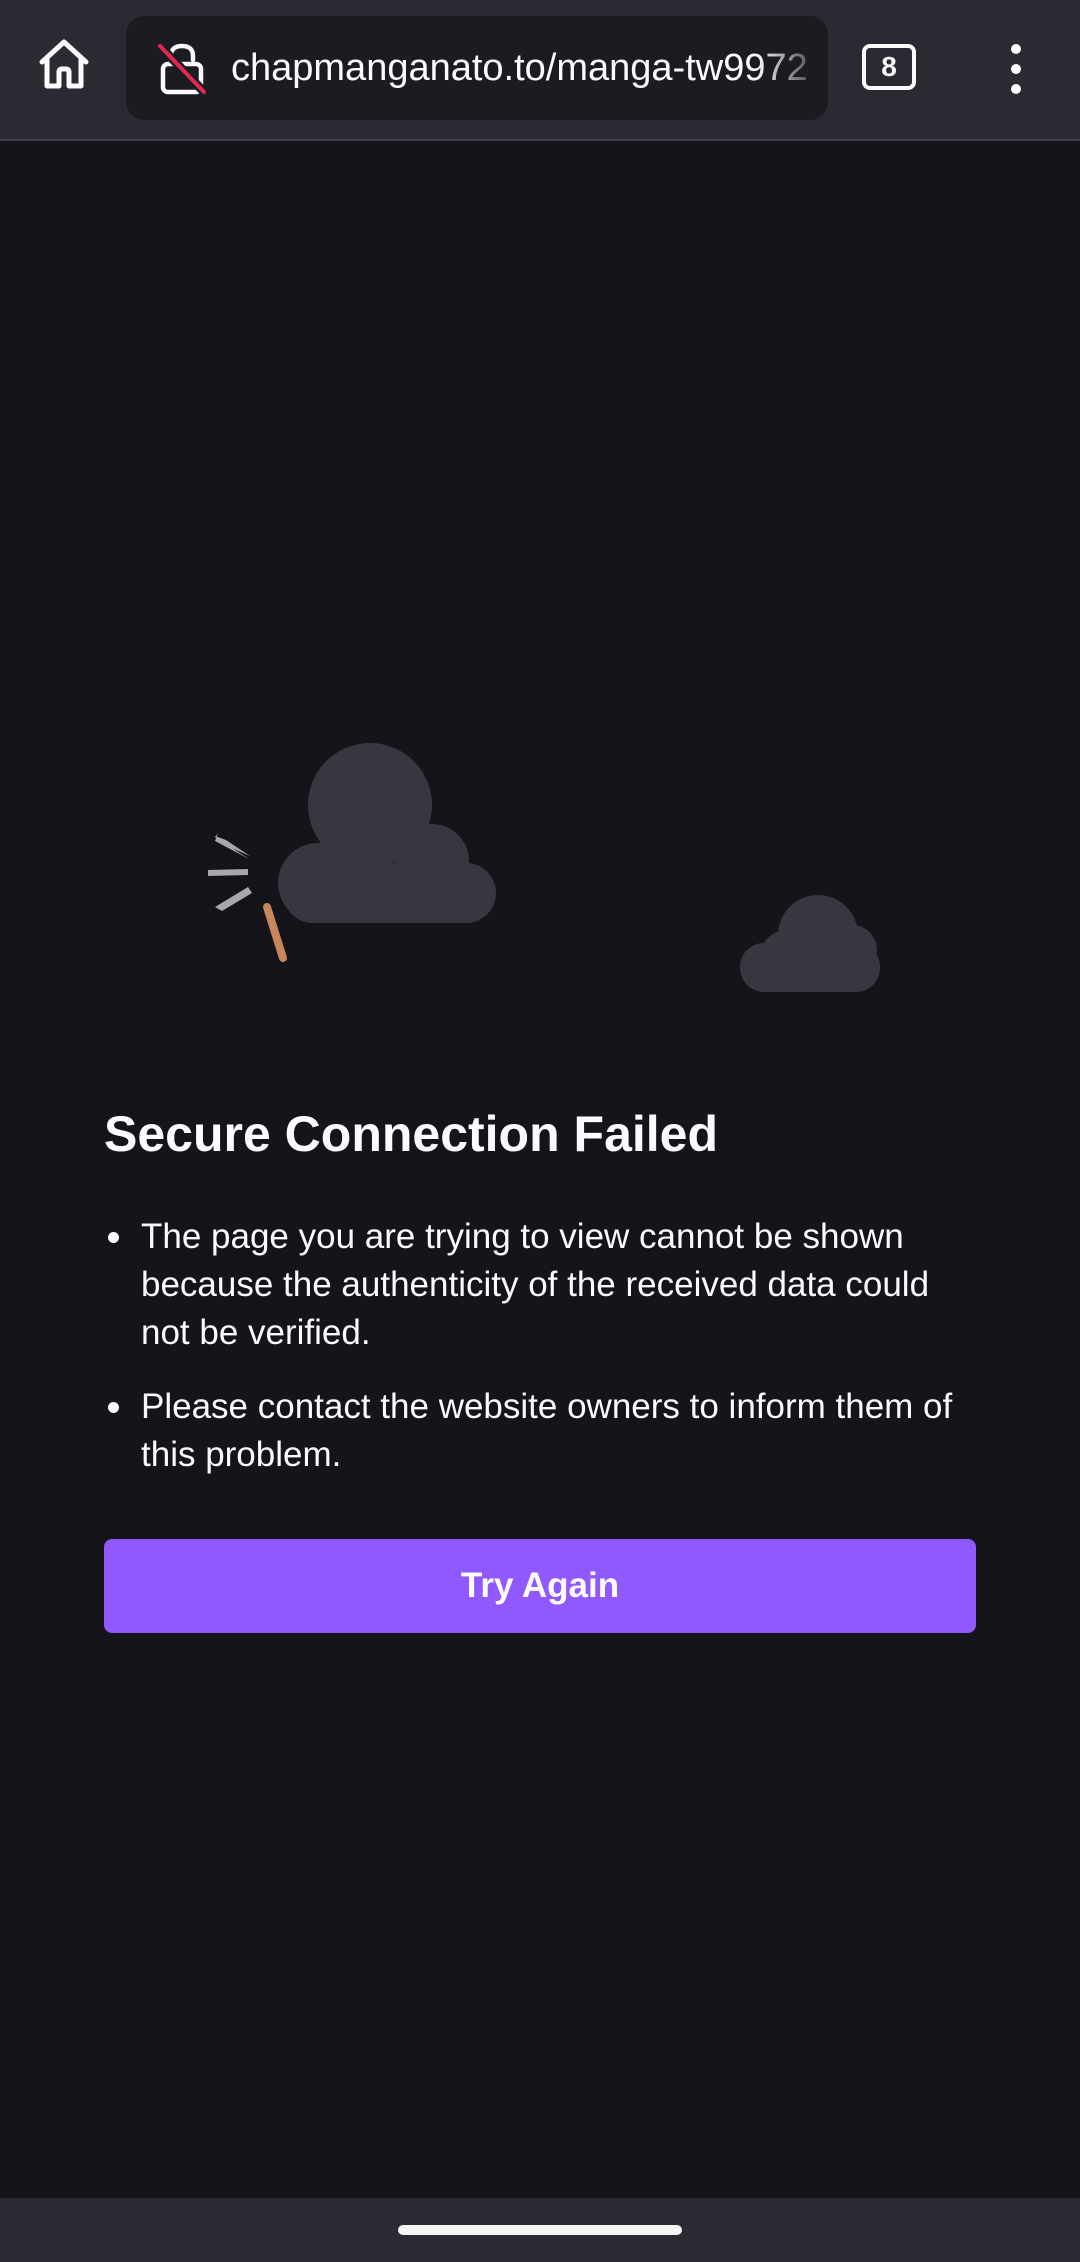 This screenshot has width=1080, height=2262. What do you see at coordinates (230, 872) in the screenshot?
I see `spark-icon` at bounding box center [230, 872].